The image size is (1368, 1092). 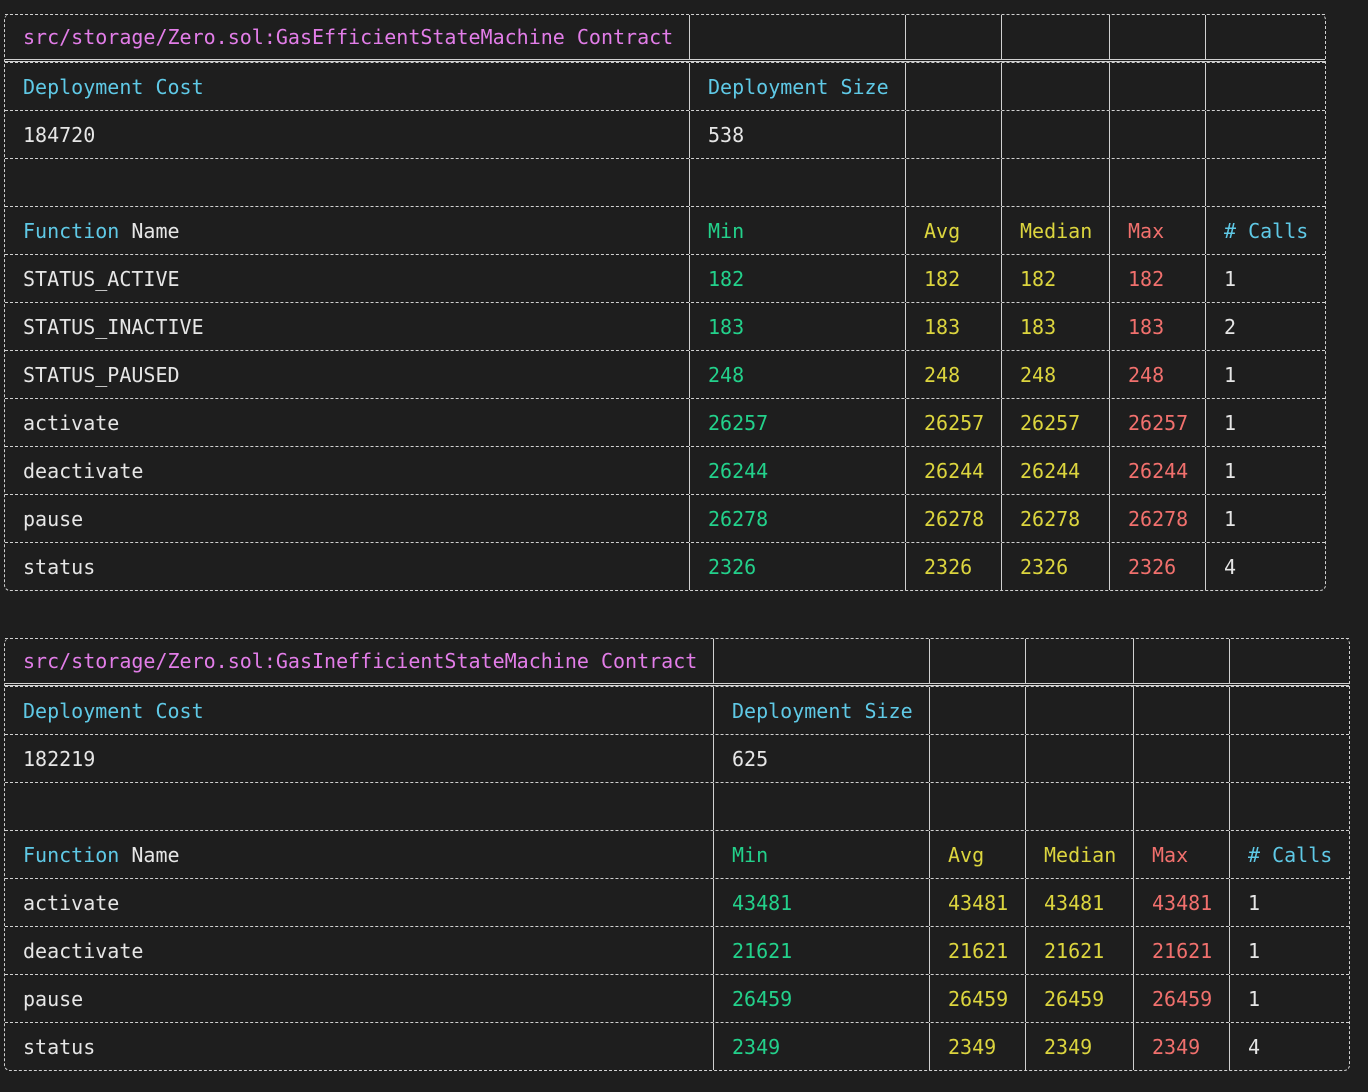 I want to click on avg-gas-value: 26459, so click(x=977, y=998).